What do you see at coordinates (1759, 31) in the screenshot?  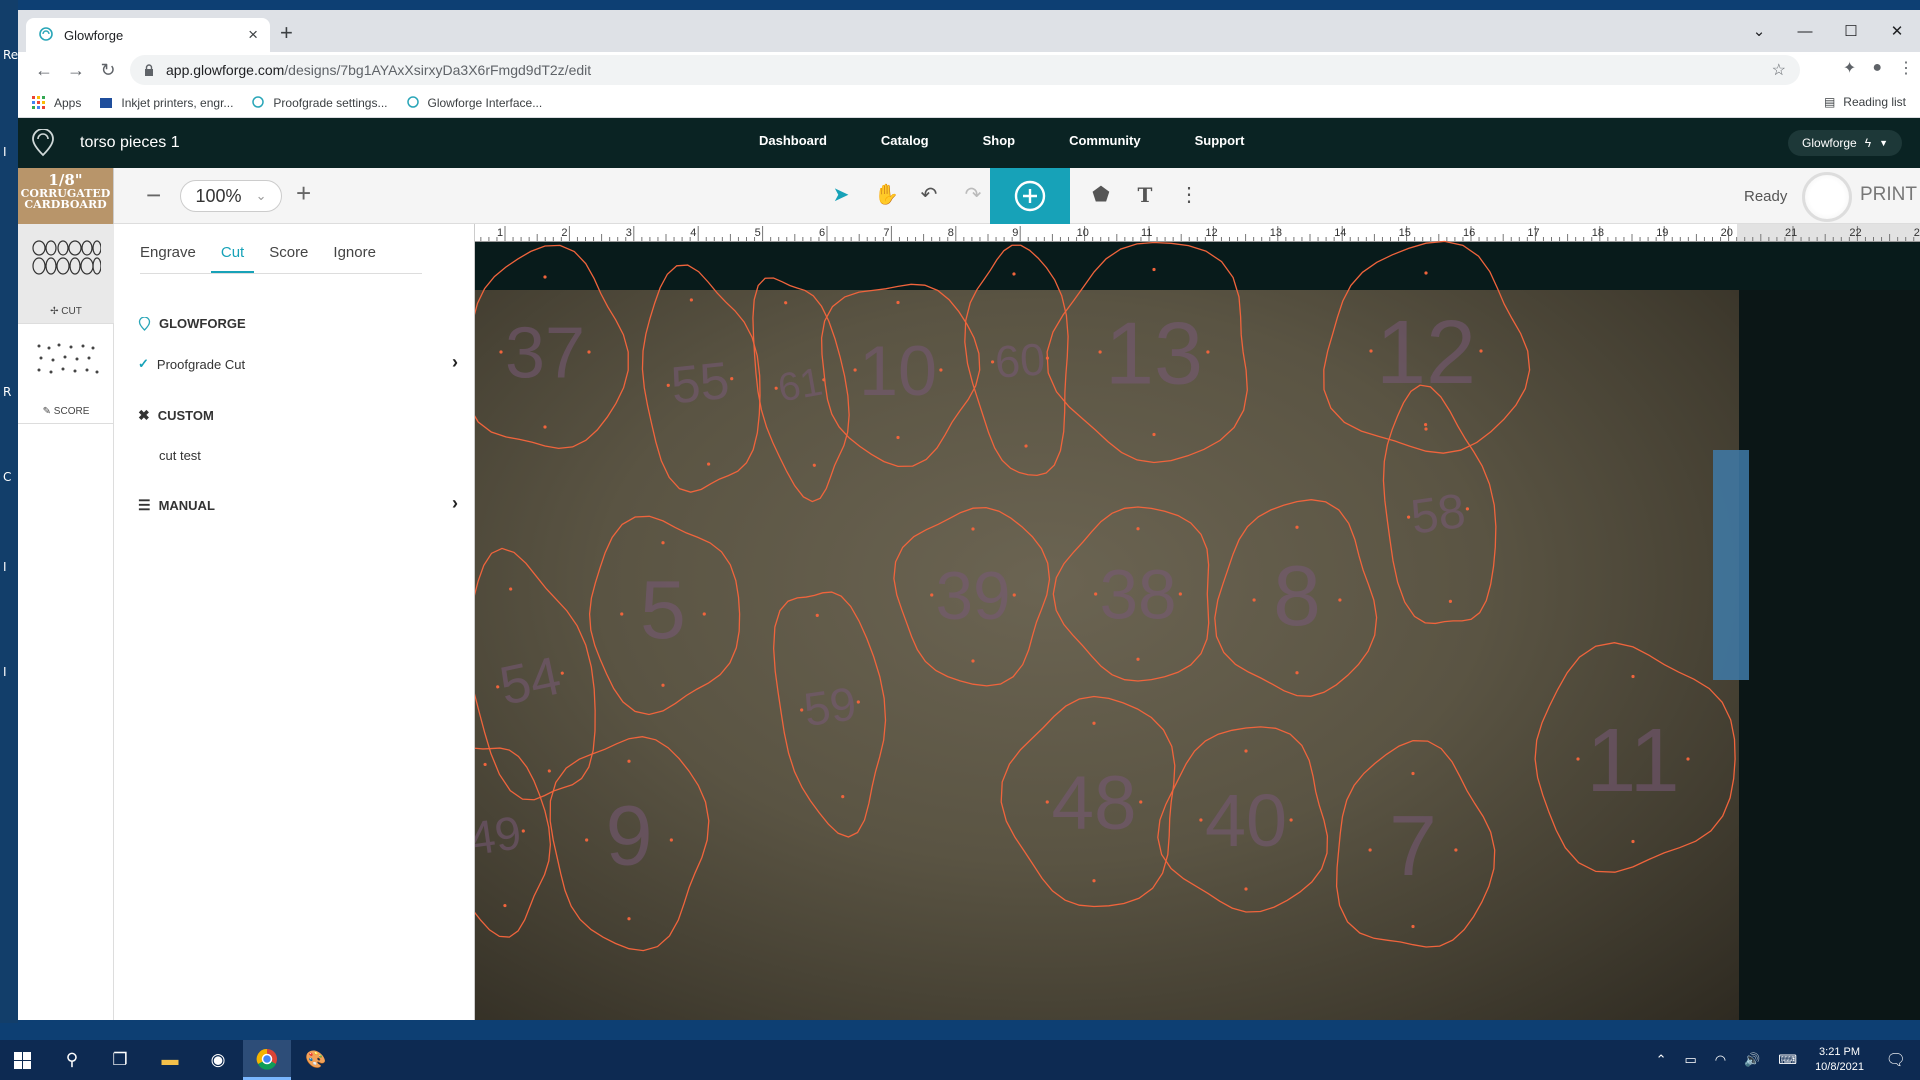 I see `tab-search-icon: ⌄` at bounding box center [1759, 31].